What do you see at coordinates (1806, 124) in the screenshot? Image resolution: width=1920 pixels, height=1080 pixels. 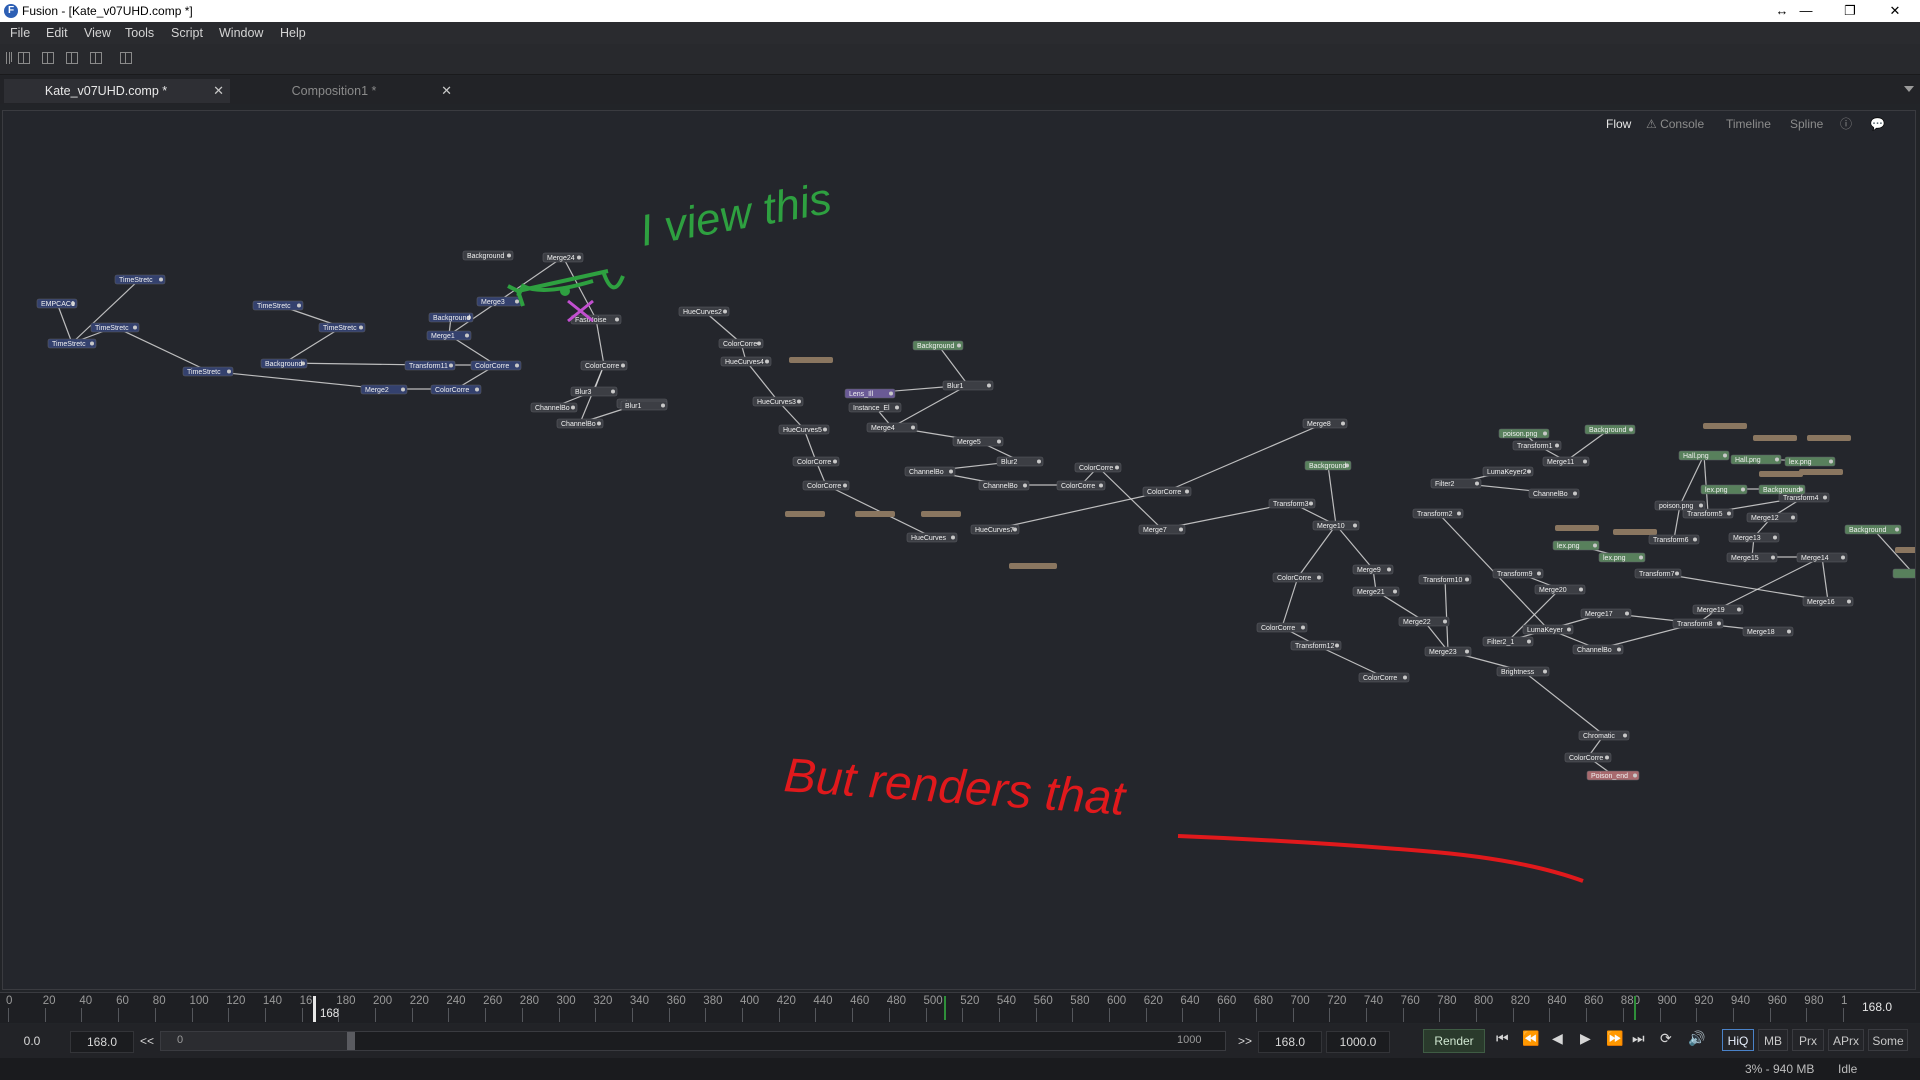 I see `tab-spline: Spline` at bounding box center [1806, 124].